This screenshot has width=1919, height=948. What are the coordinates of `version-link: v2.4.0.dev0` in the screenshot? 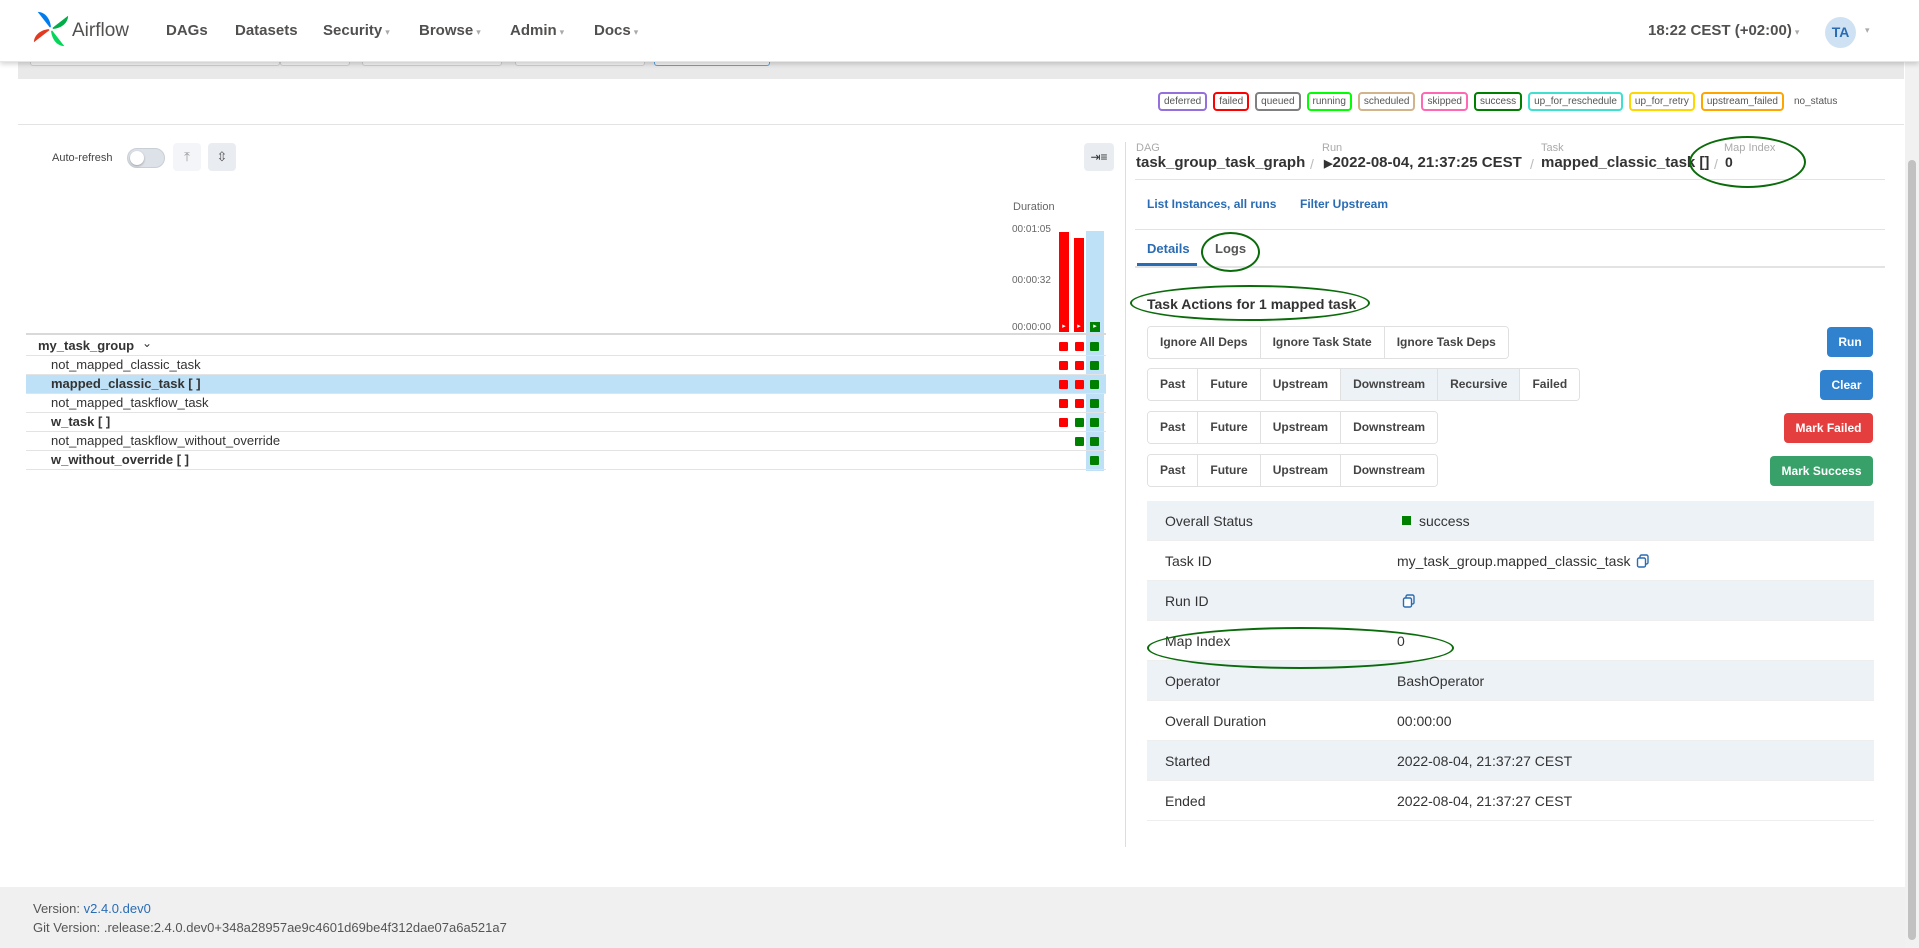 It's located at (117, 908).